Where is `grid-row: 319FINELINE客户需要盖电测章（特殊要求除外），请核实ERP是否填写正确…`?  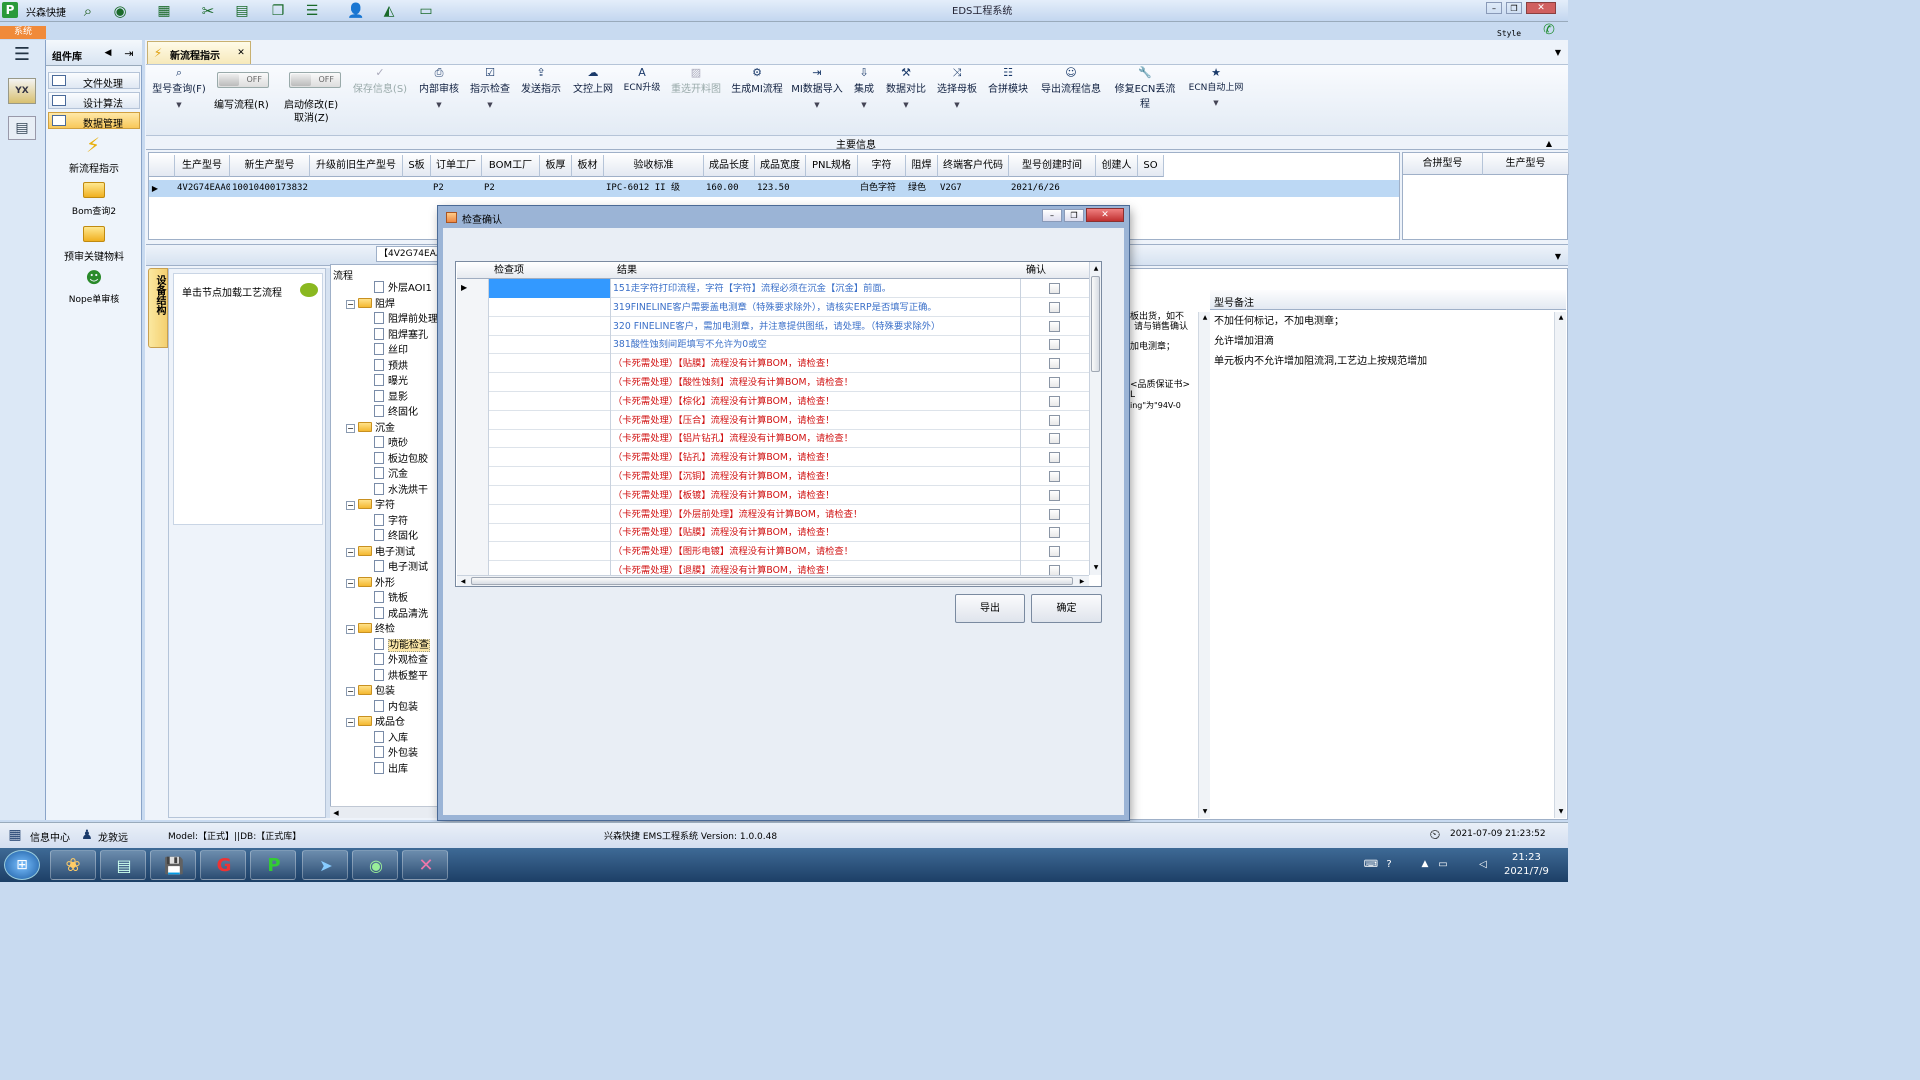
grid-row: 319FINELINE客户需要盖电测章（特殊要求除外），请核实ERP是否填写正确… is located at coordinates (773, 307).